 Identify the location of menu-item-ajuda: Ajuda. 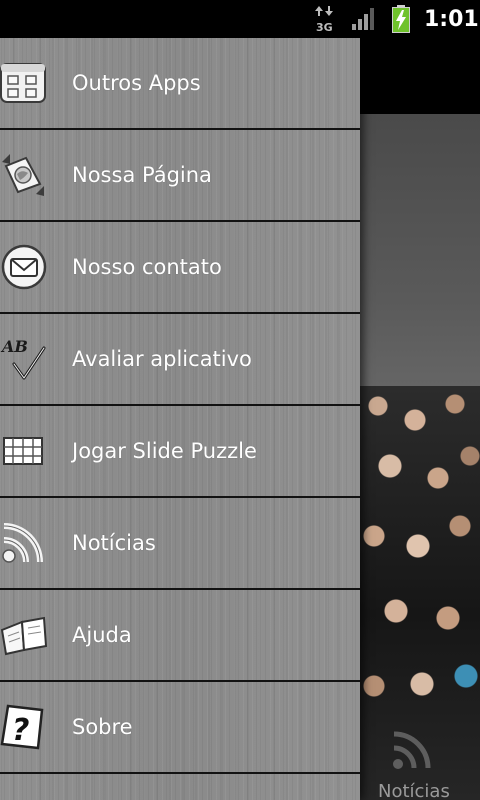
(180, 636).